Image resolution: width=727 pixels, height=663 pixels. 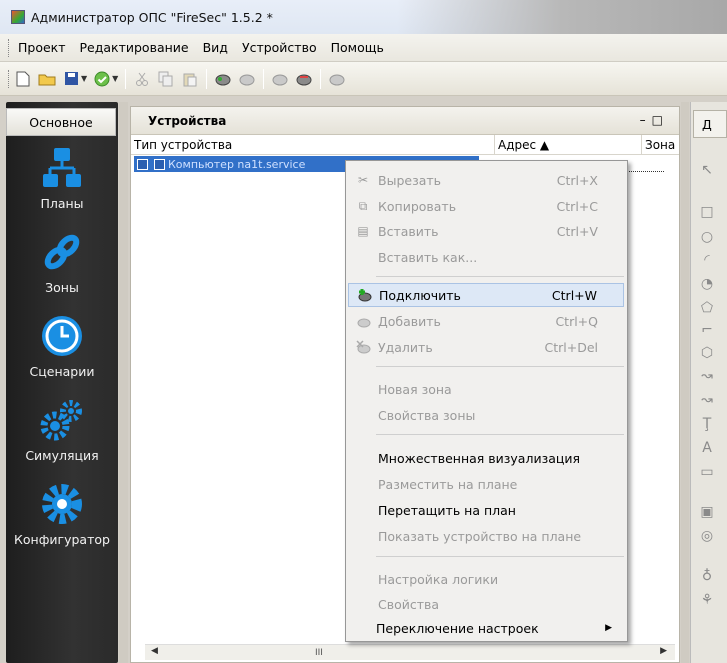 What do you see at coordinates (480, 536) in the screenshot?
I see `menu-item-label: Показать устройство на плане` at bounding box center [480, 536].